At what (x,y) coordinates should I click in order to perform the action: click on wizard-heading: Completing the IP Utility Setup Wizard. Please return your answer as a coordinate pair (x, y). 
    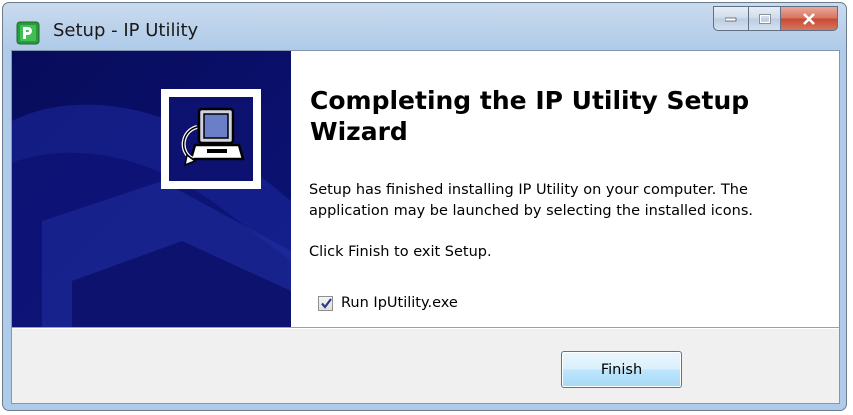
    Looking at the image, I should click on (530, 116).